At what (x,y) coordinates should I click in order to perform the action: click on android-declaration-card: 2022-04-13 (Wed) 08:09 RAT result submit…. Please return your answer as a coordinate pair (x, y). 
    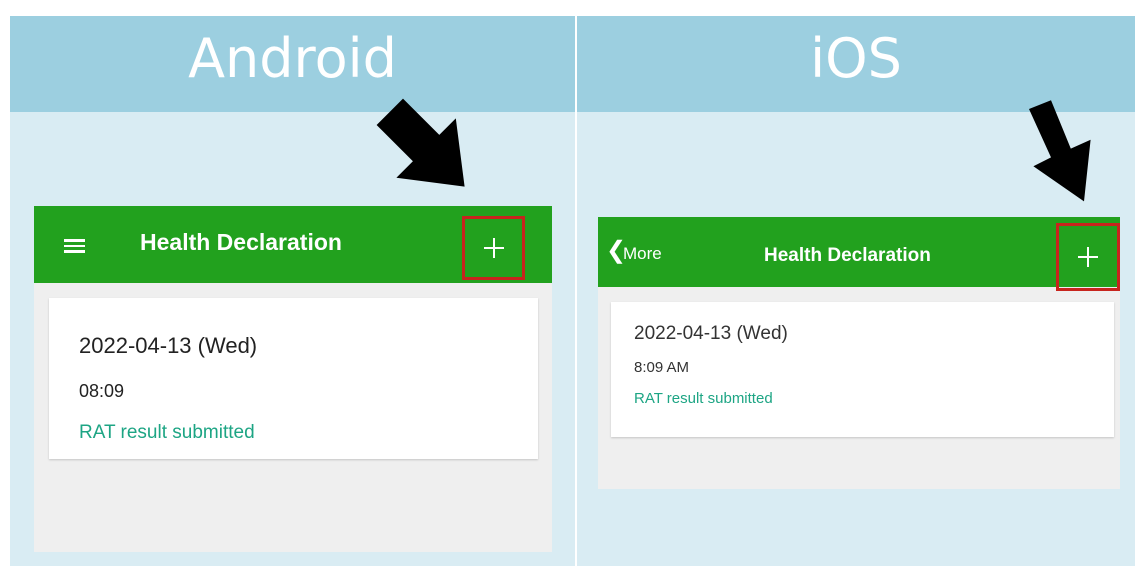
    Looking at the image, I should click on (293, 378).